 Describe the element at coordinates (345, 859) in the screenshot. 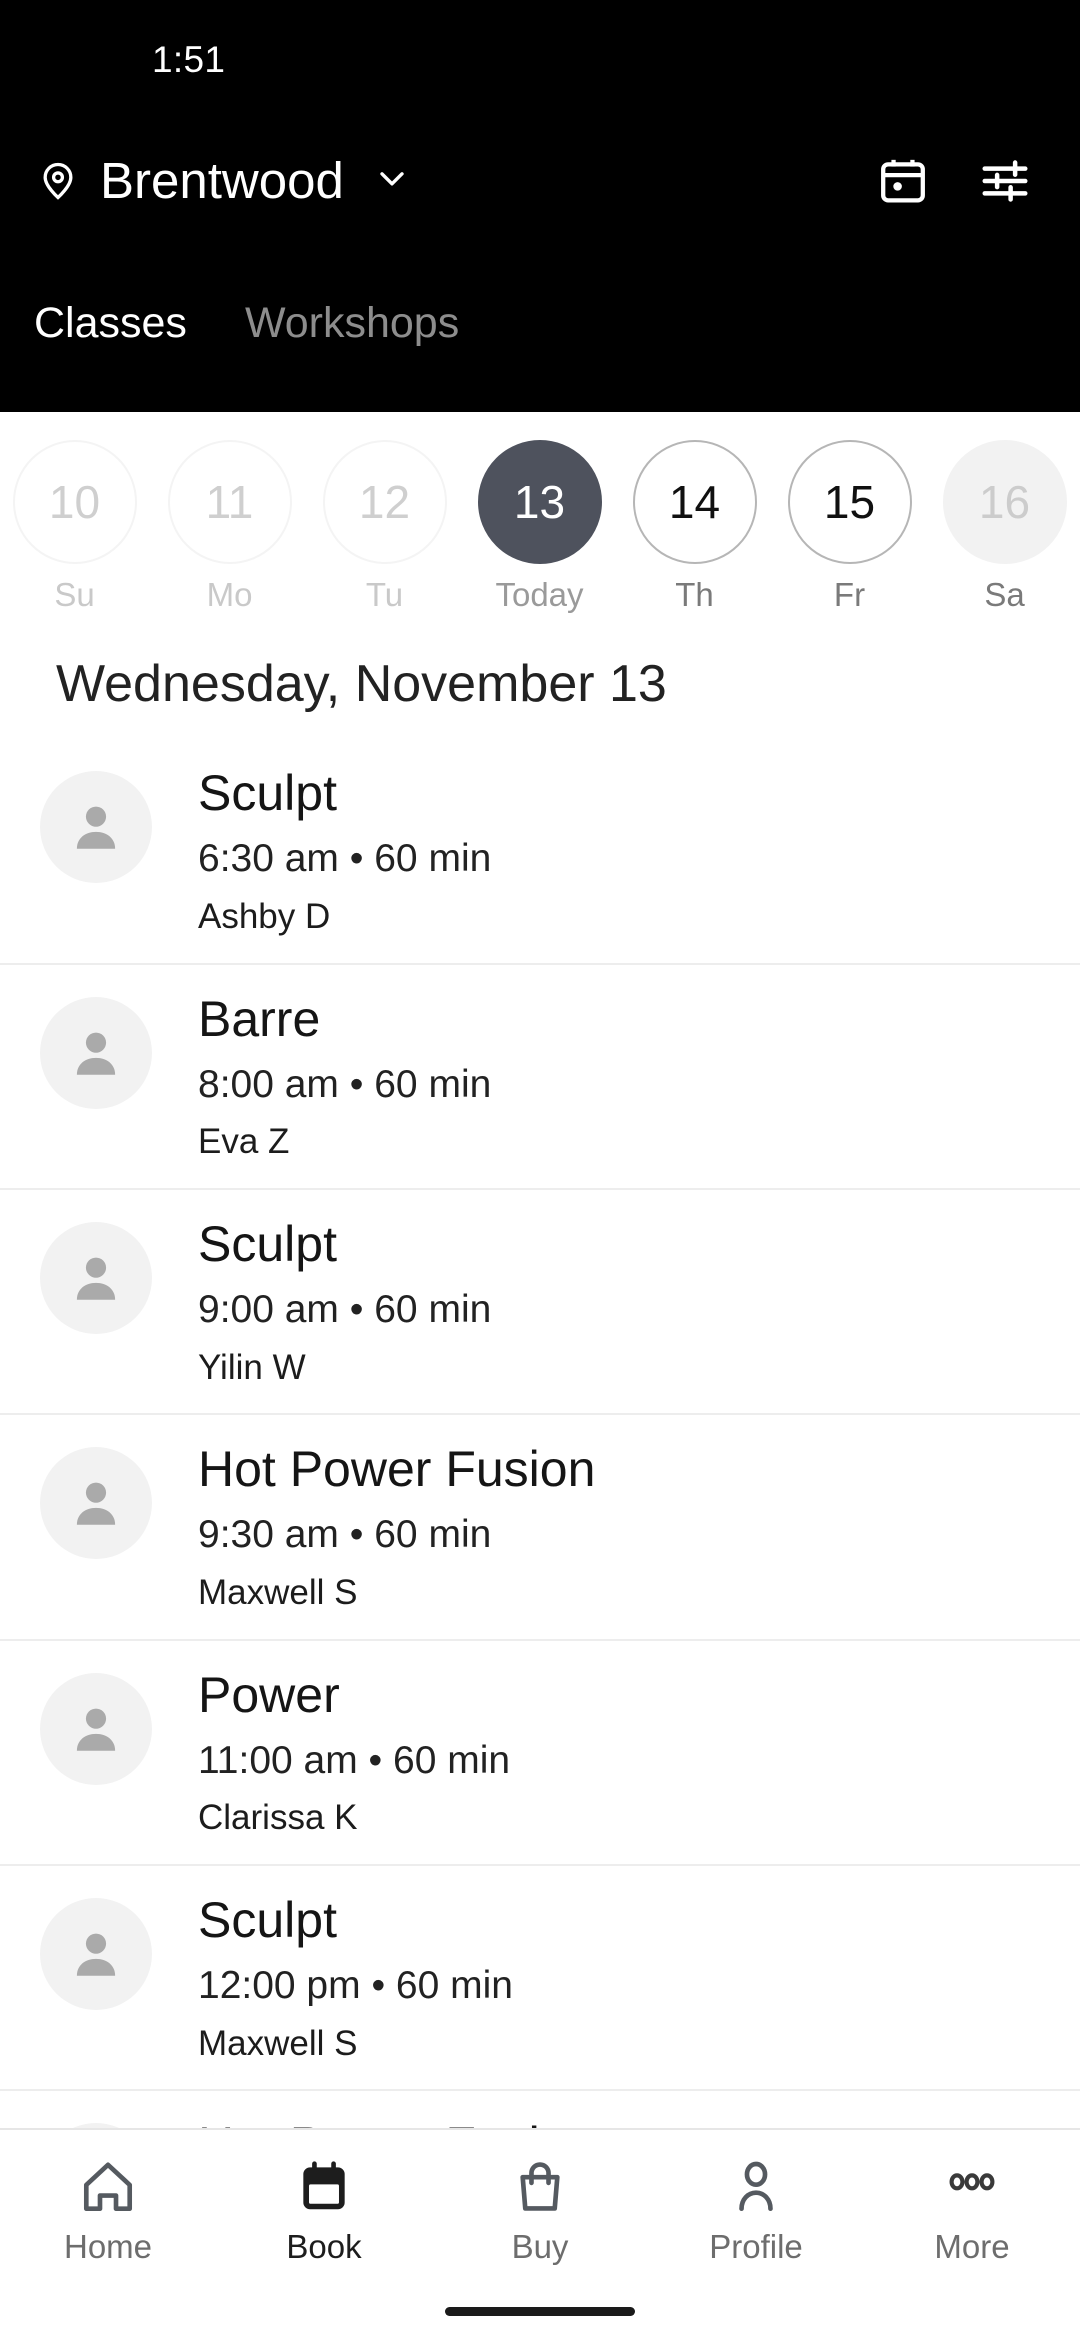

I see `class-meta: 6:30 am • 60 min` at that location.